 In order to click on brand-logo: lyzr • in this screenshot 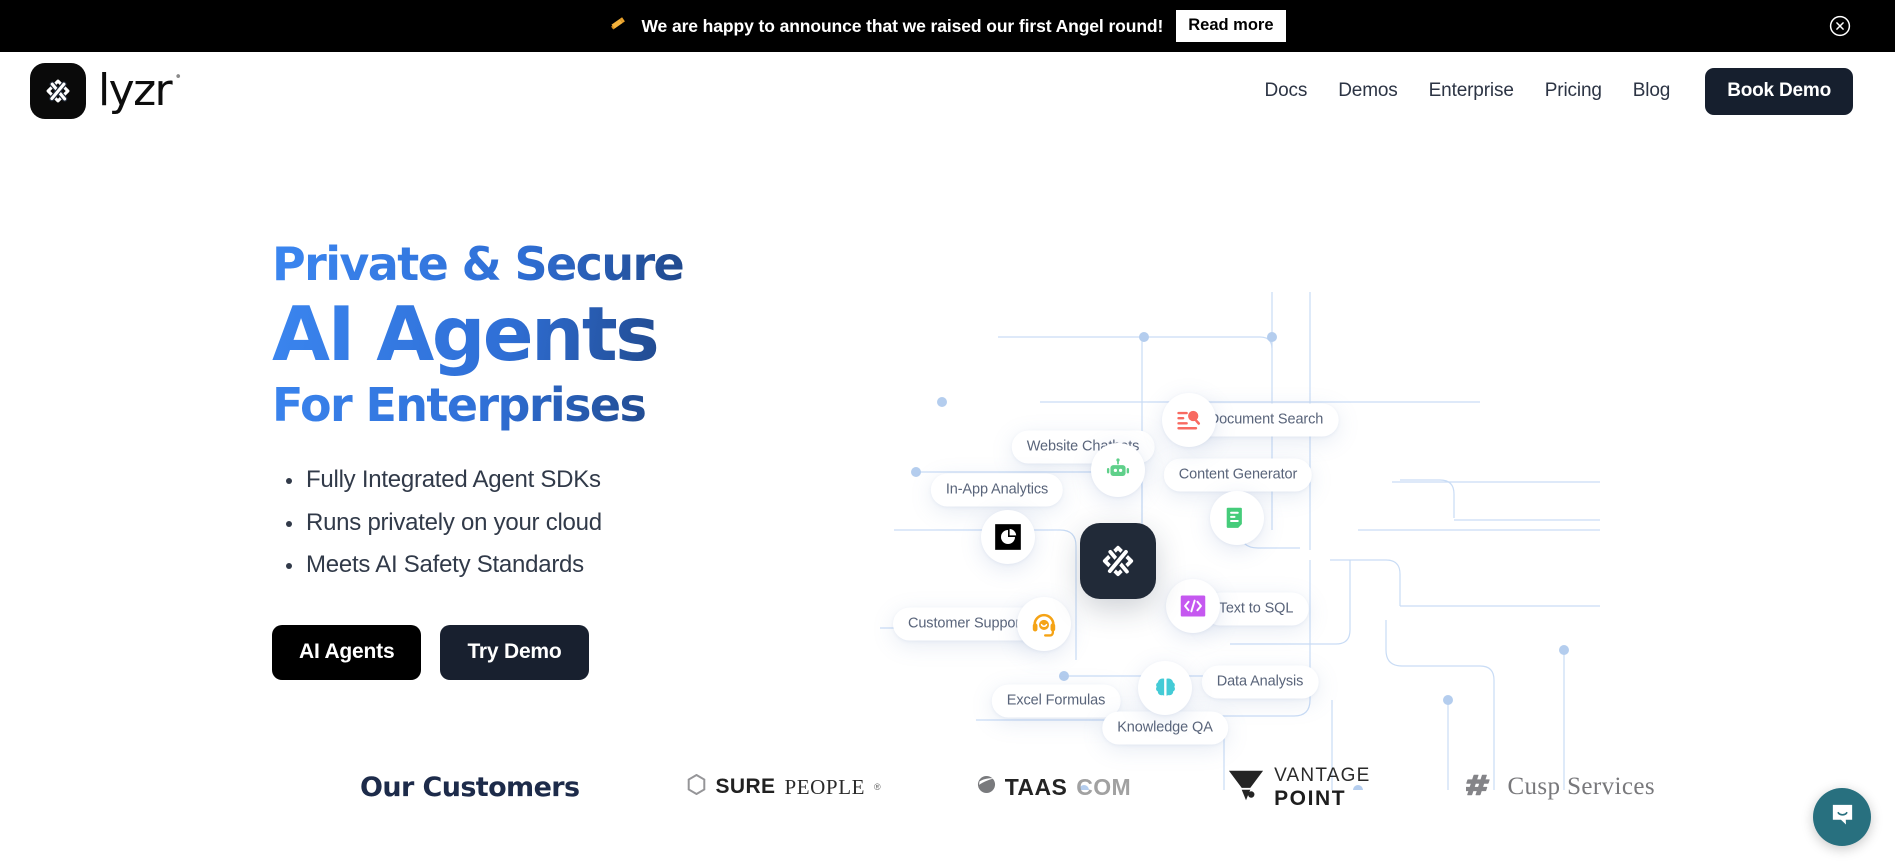, I will do `click(106, 91)`.